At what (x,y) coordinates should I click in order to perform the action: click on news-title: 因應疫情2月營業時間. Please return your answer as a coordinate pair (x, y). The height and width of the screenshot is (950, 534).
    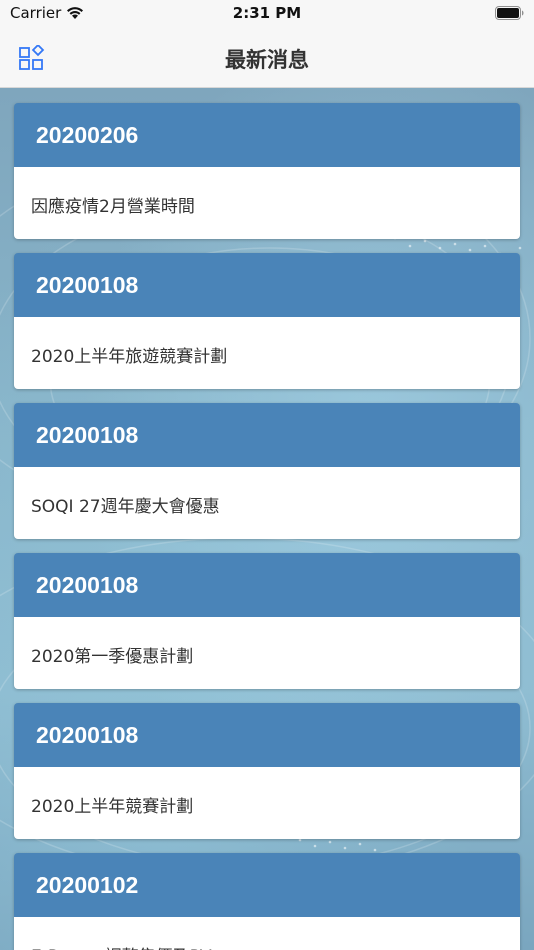
    Looking at the image, I should click on (267, 203).